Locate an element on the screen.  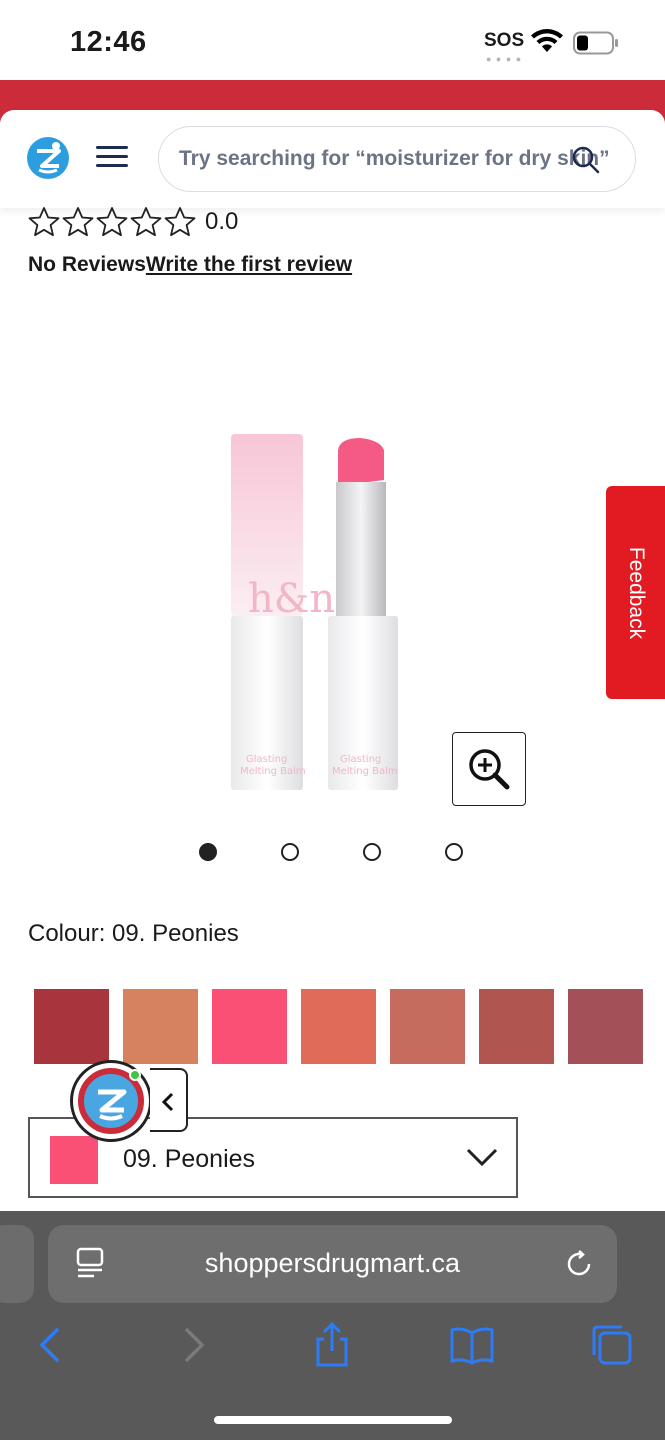
site-header is located at coordinates (332, 159).